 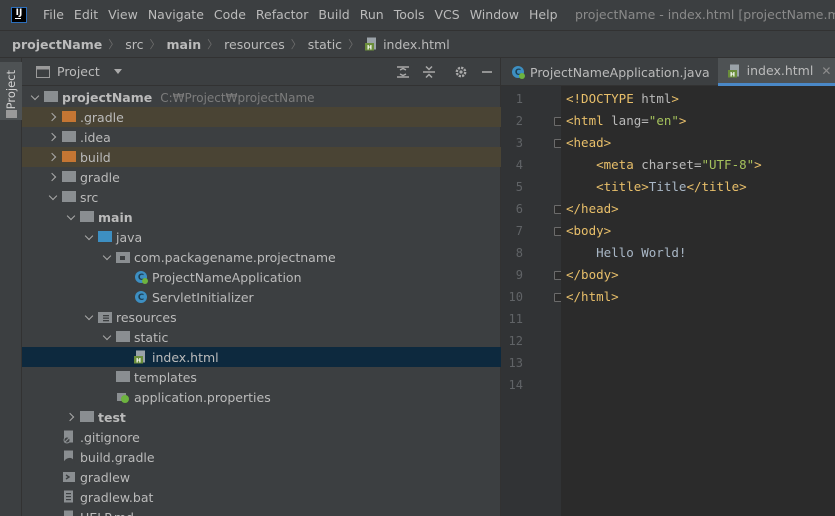 I want to click on expand-all-icon, so click(x=403, y=72).